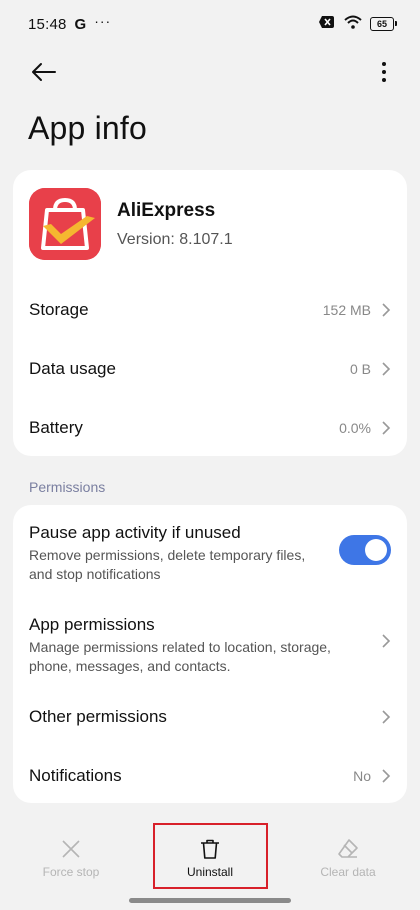  Describe the element at coordinates (56, 427) in the screenshot. I see `battery-label: Battery` at that location.